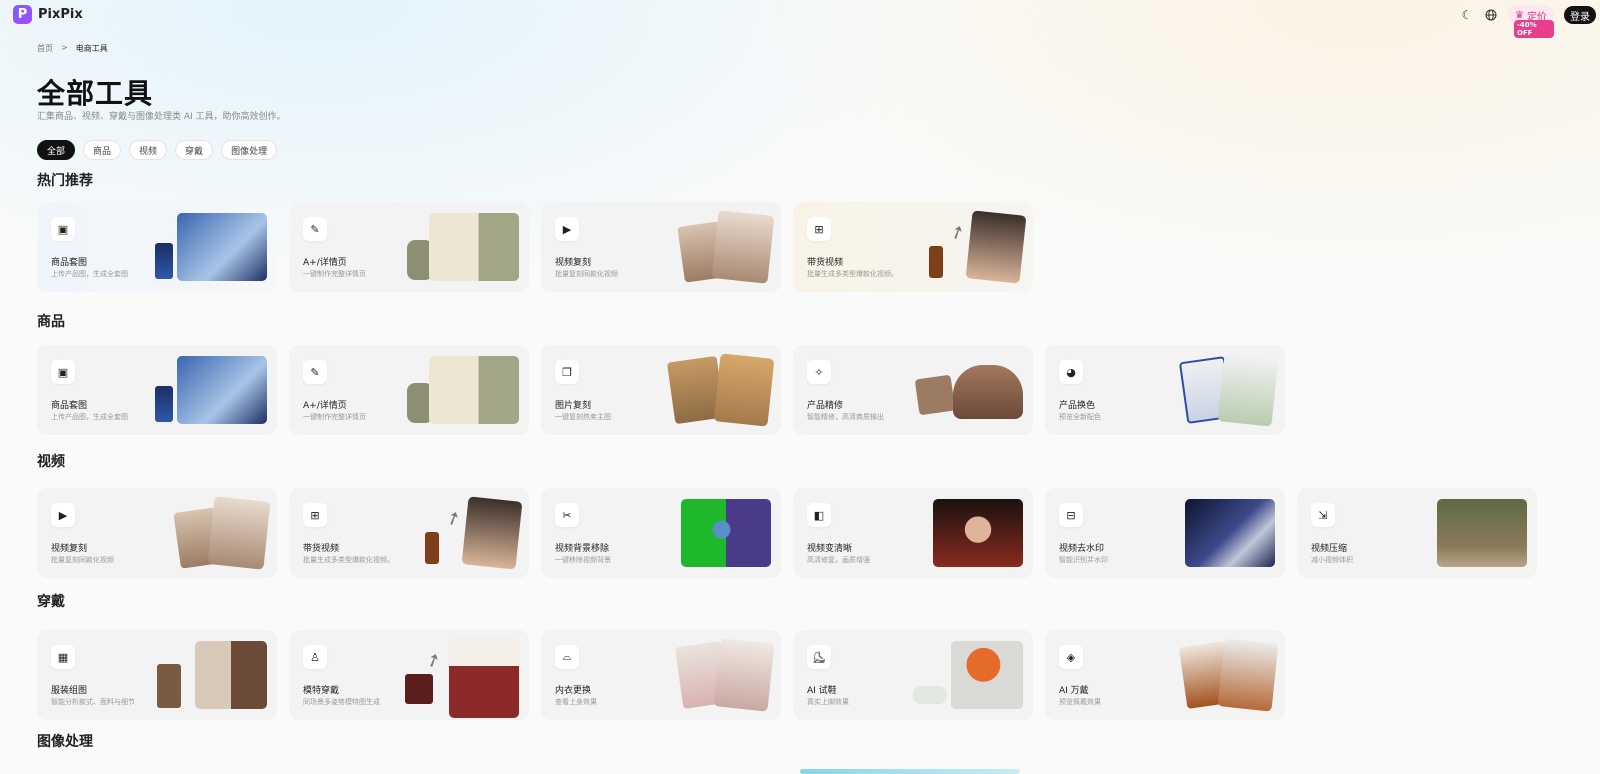 The image size is (1600, 774). Describe the element at coordinates (819, 372) in the screenshot. I see `wand-icon: ✧` at that location.